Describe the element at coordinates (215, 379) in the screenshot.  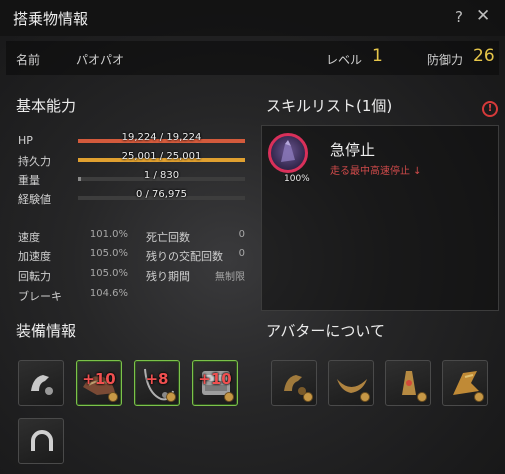
I see `barding-enhance-level: +10` at that location.